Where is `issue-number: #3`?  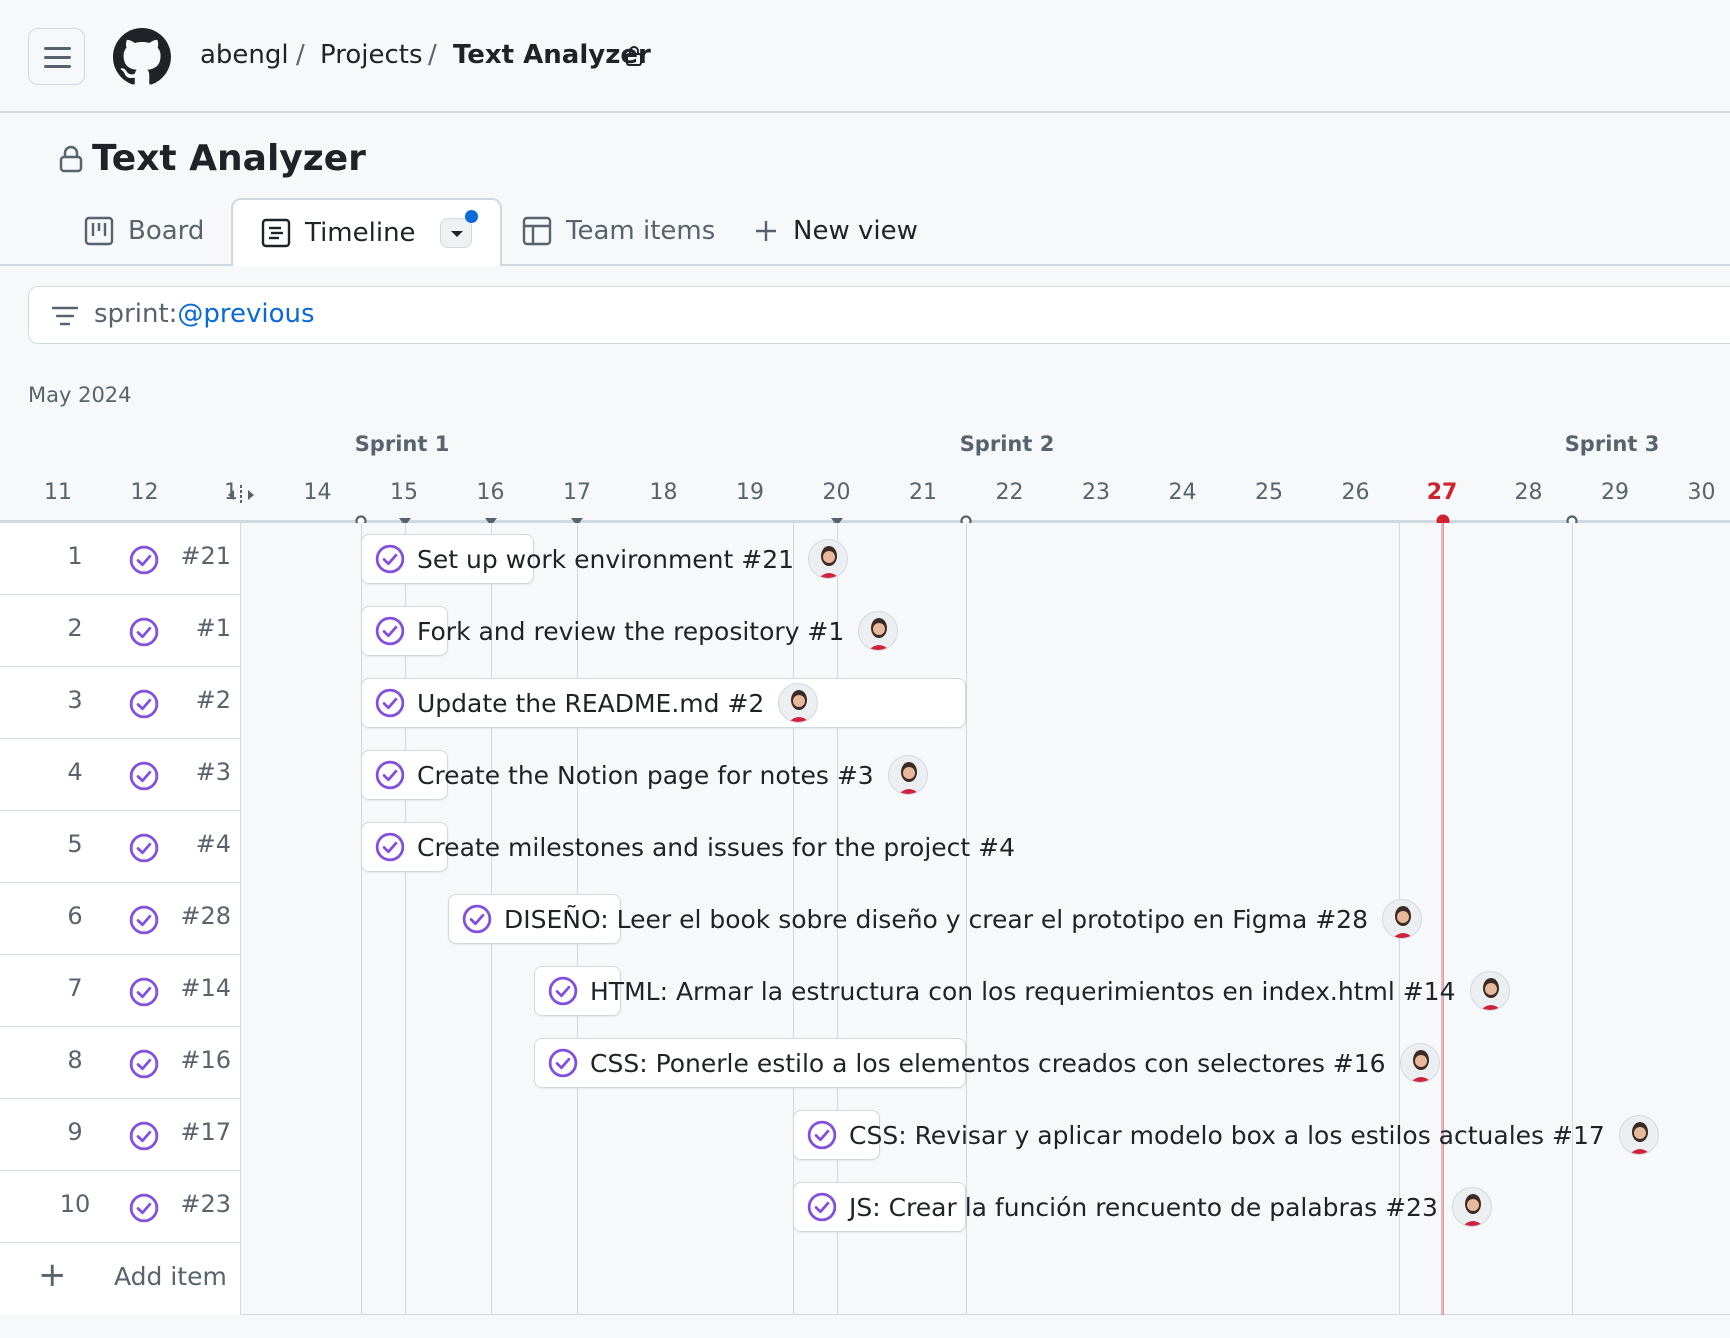
issue-number: #3 is located at coordinates (213, 772).